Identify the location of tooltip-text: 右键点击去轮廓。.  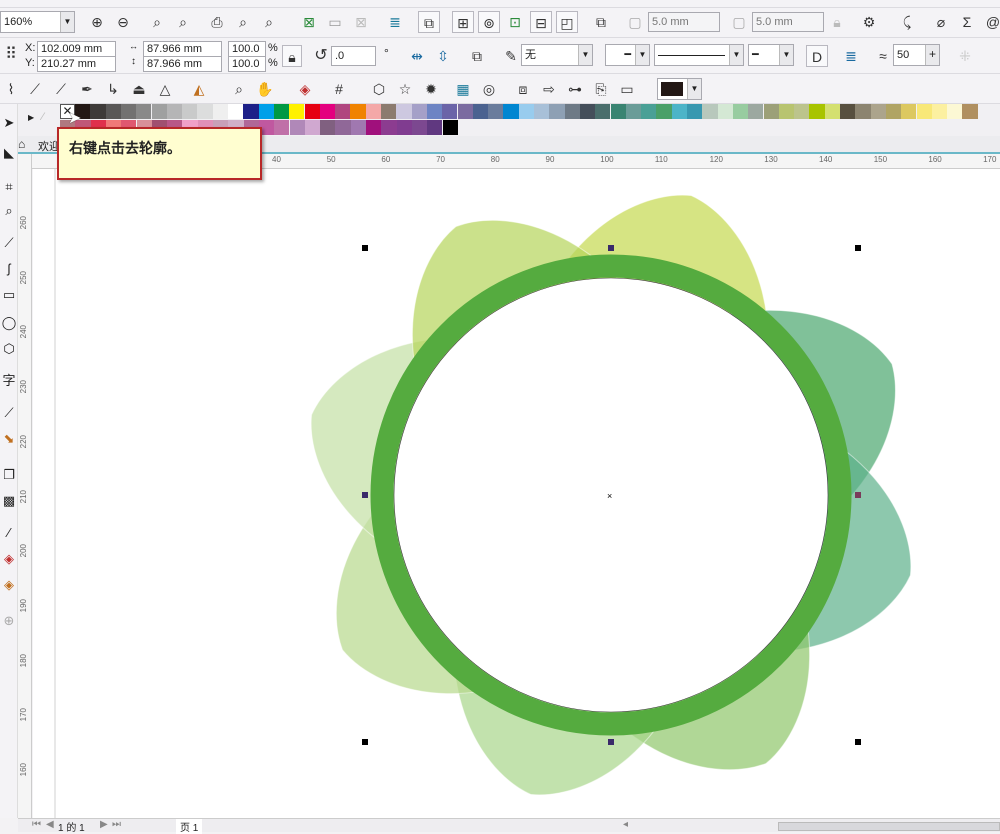
(125, 148).